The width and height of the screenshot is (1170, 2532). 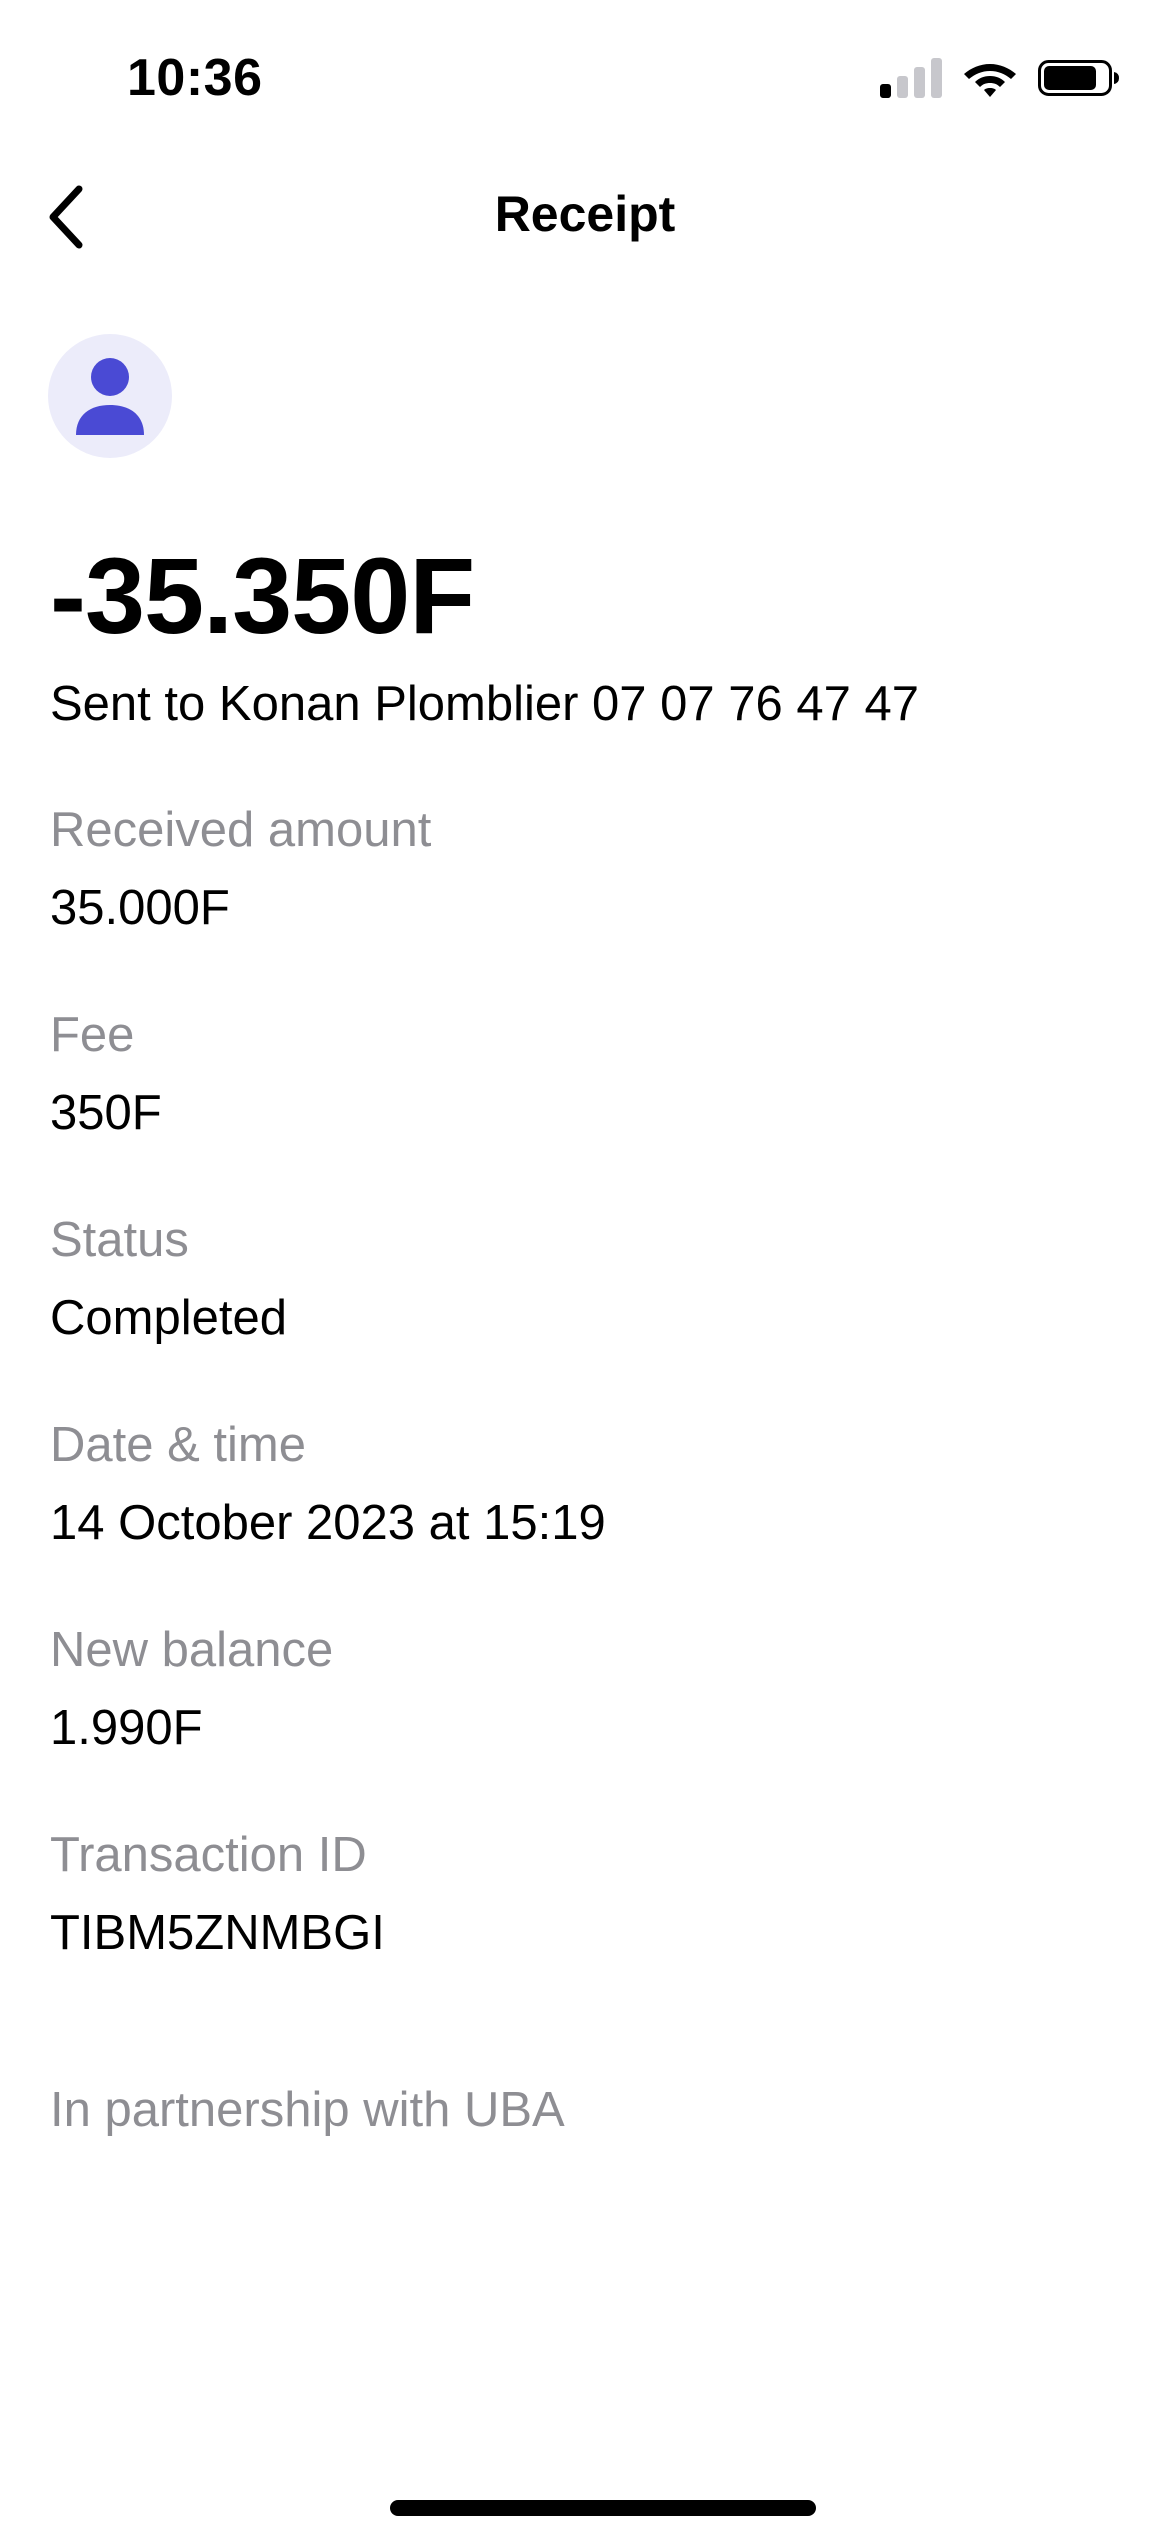 I want to click on transaction-amount: -35.350F, so click(x=262, y=595).